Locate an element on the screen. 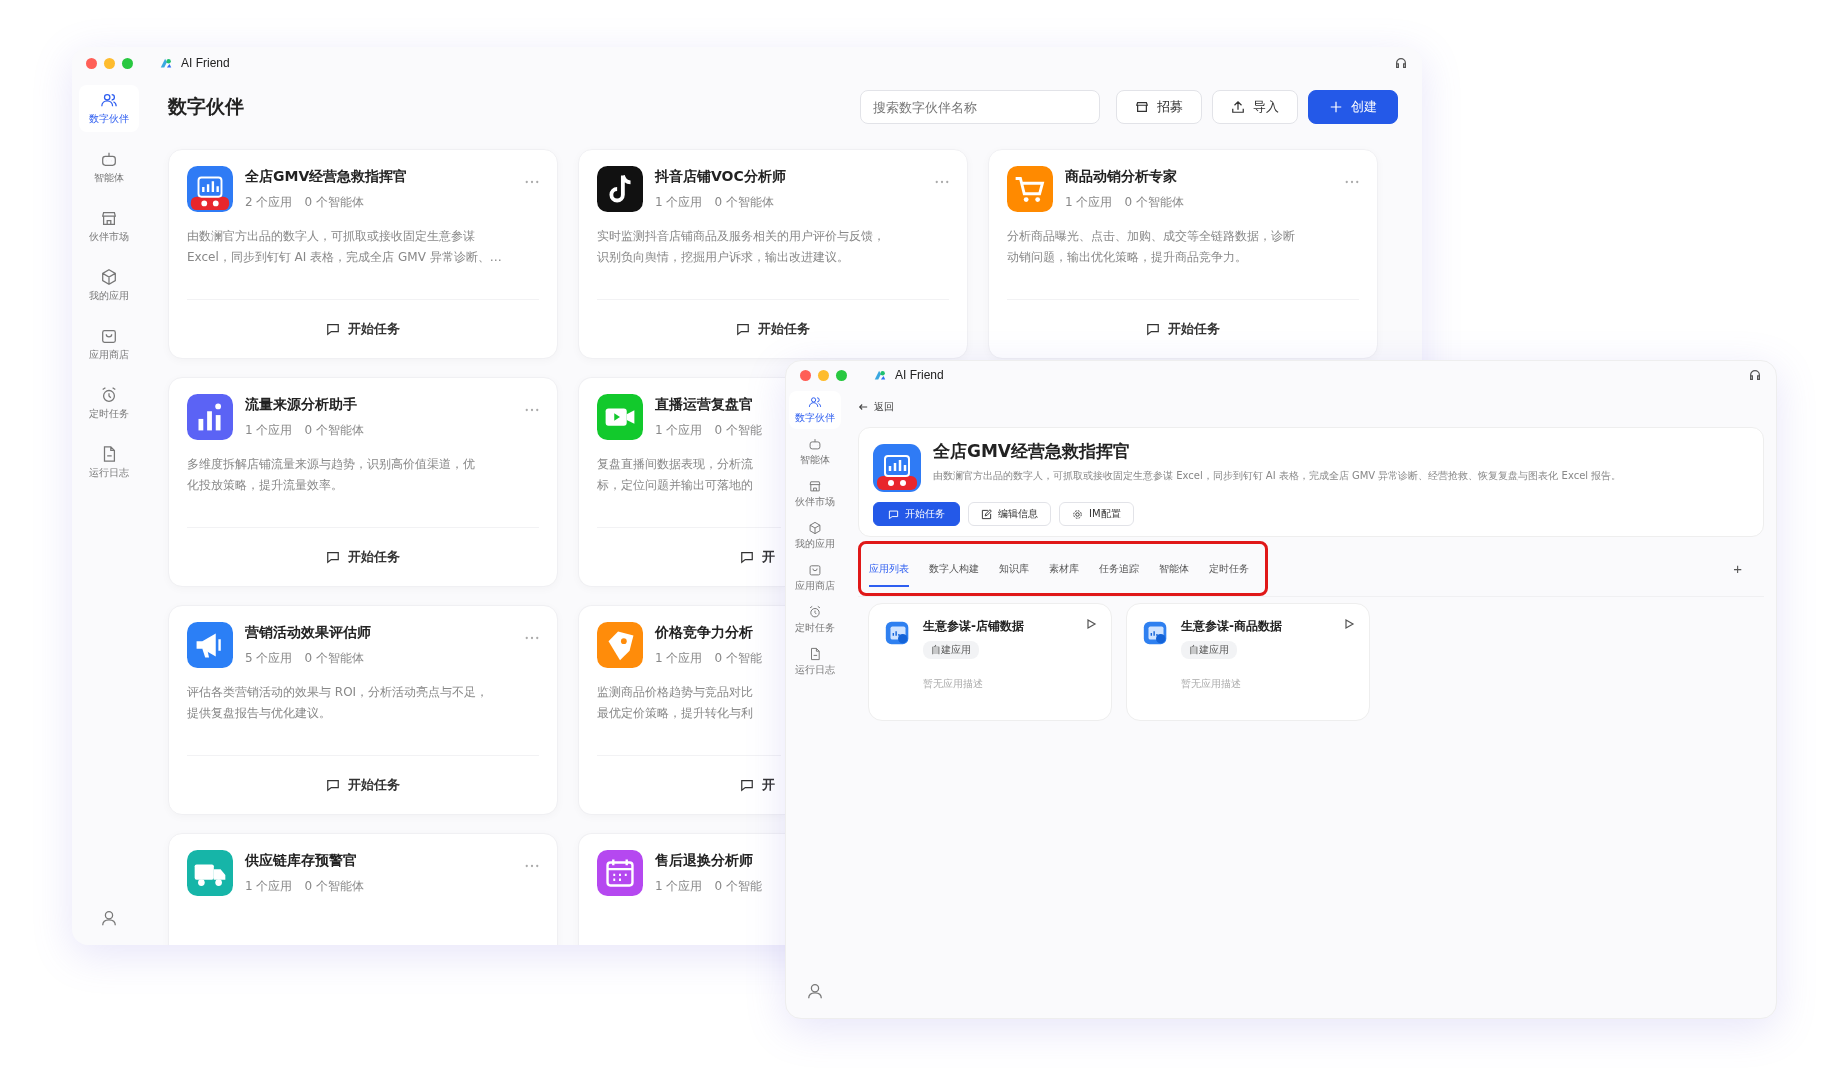 This screenshot has height=1072, width=1828. toolbar-button: 创建 is located at coordinates (1353, 107).